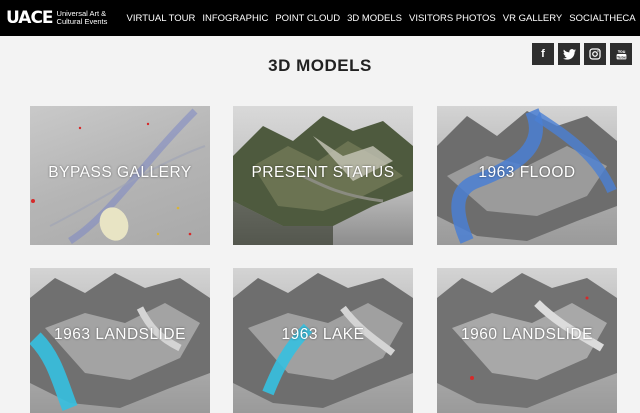 This screenshot has width=640, height=413. What do you see at coordinates (621, 51) in the screenshot?
I see `svg-text: You` at bounding box center [621, 51].